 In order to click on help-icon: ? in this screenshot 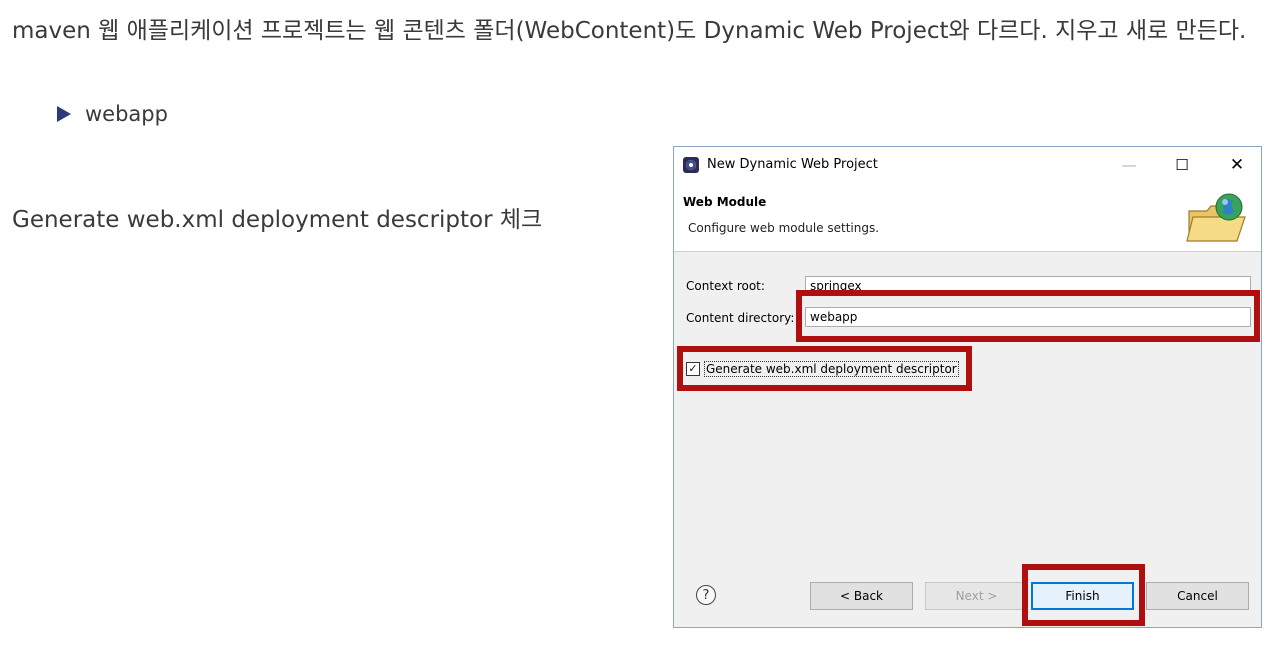, I will do `click(706, 595)`.